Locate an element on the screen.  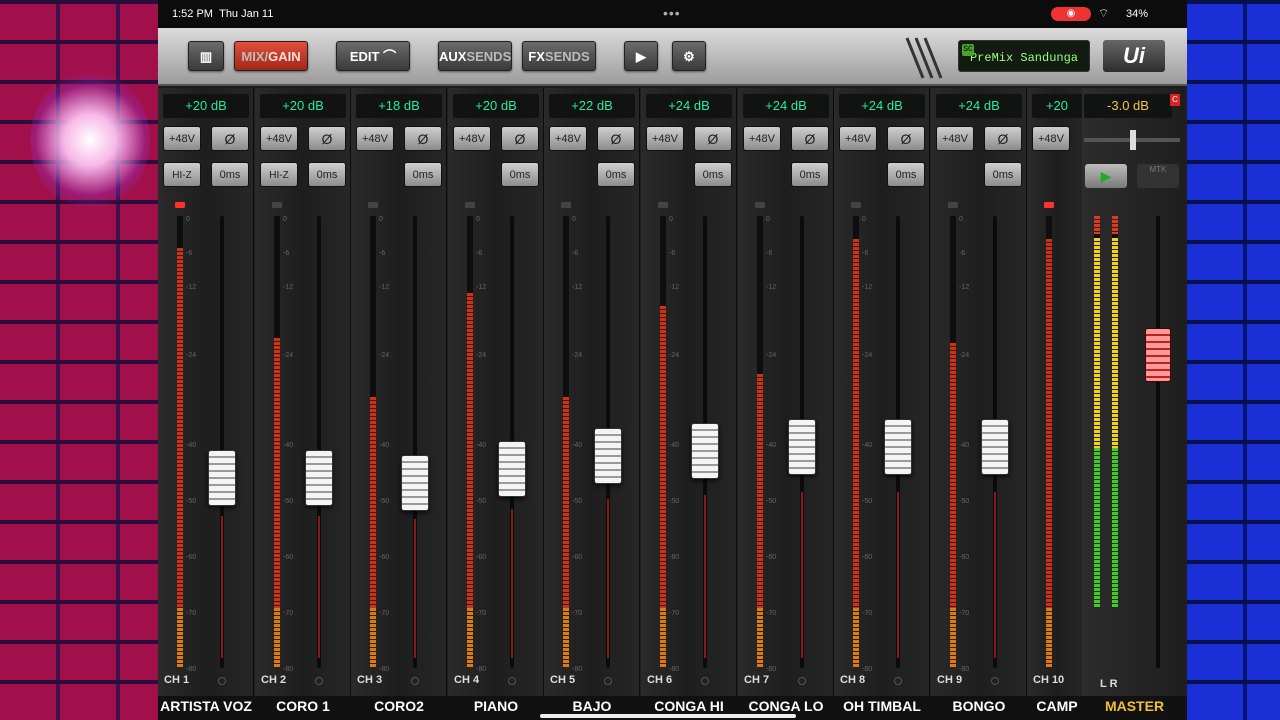
clip-indicator is located at coordinates (953, 205).